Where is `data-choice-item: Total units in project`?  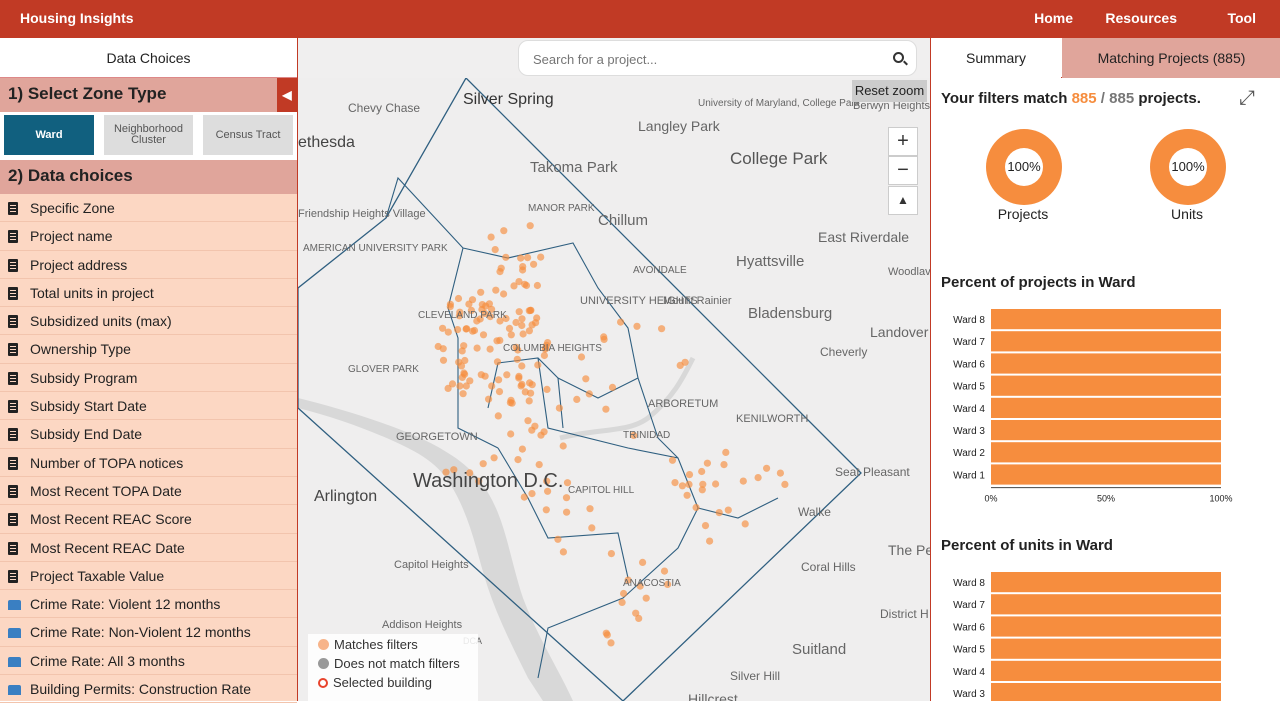 data-choice-item: Total units in project is located at coordinates (148, 293).